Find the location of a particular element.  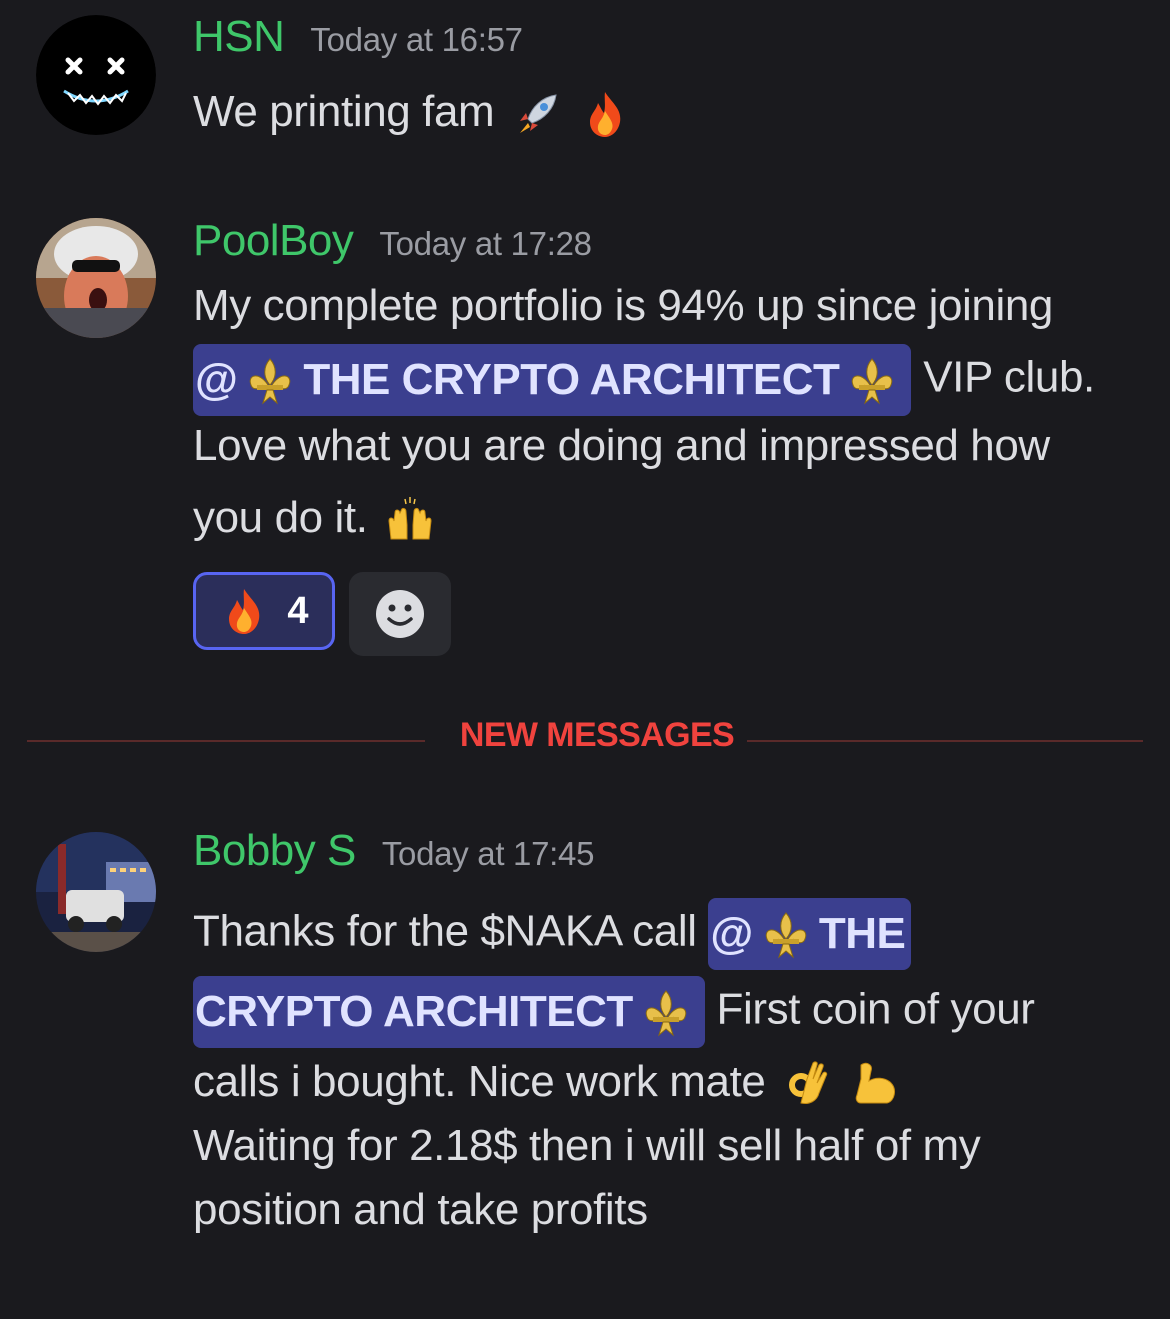

add-reaction-button is located at coordinates (400, 614).